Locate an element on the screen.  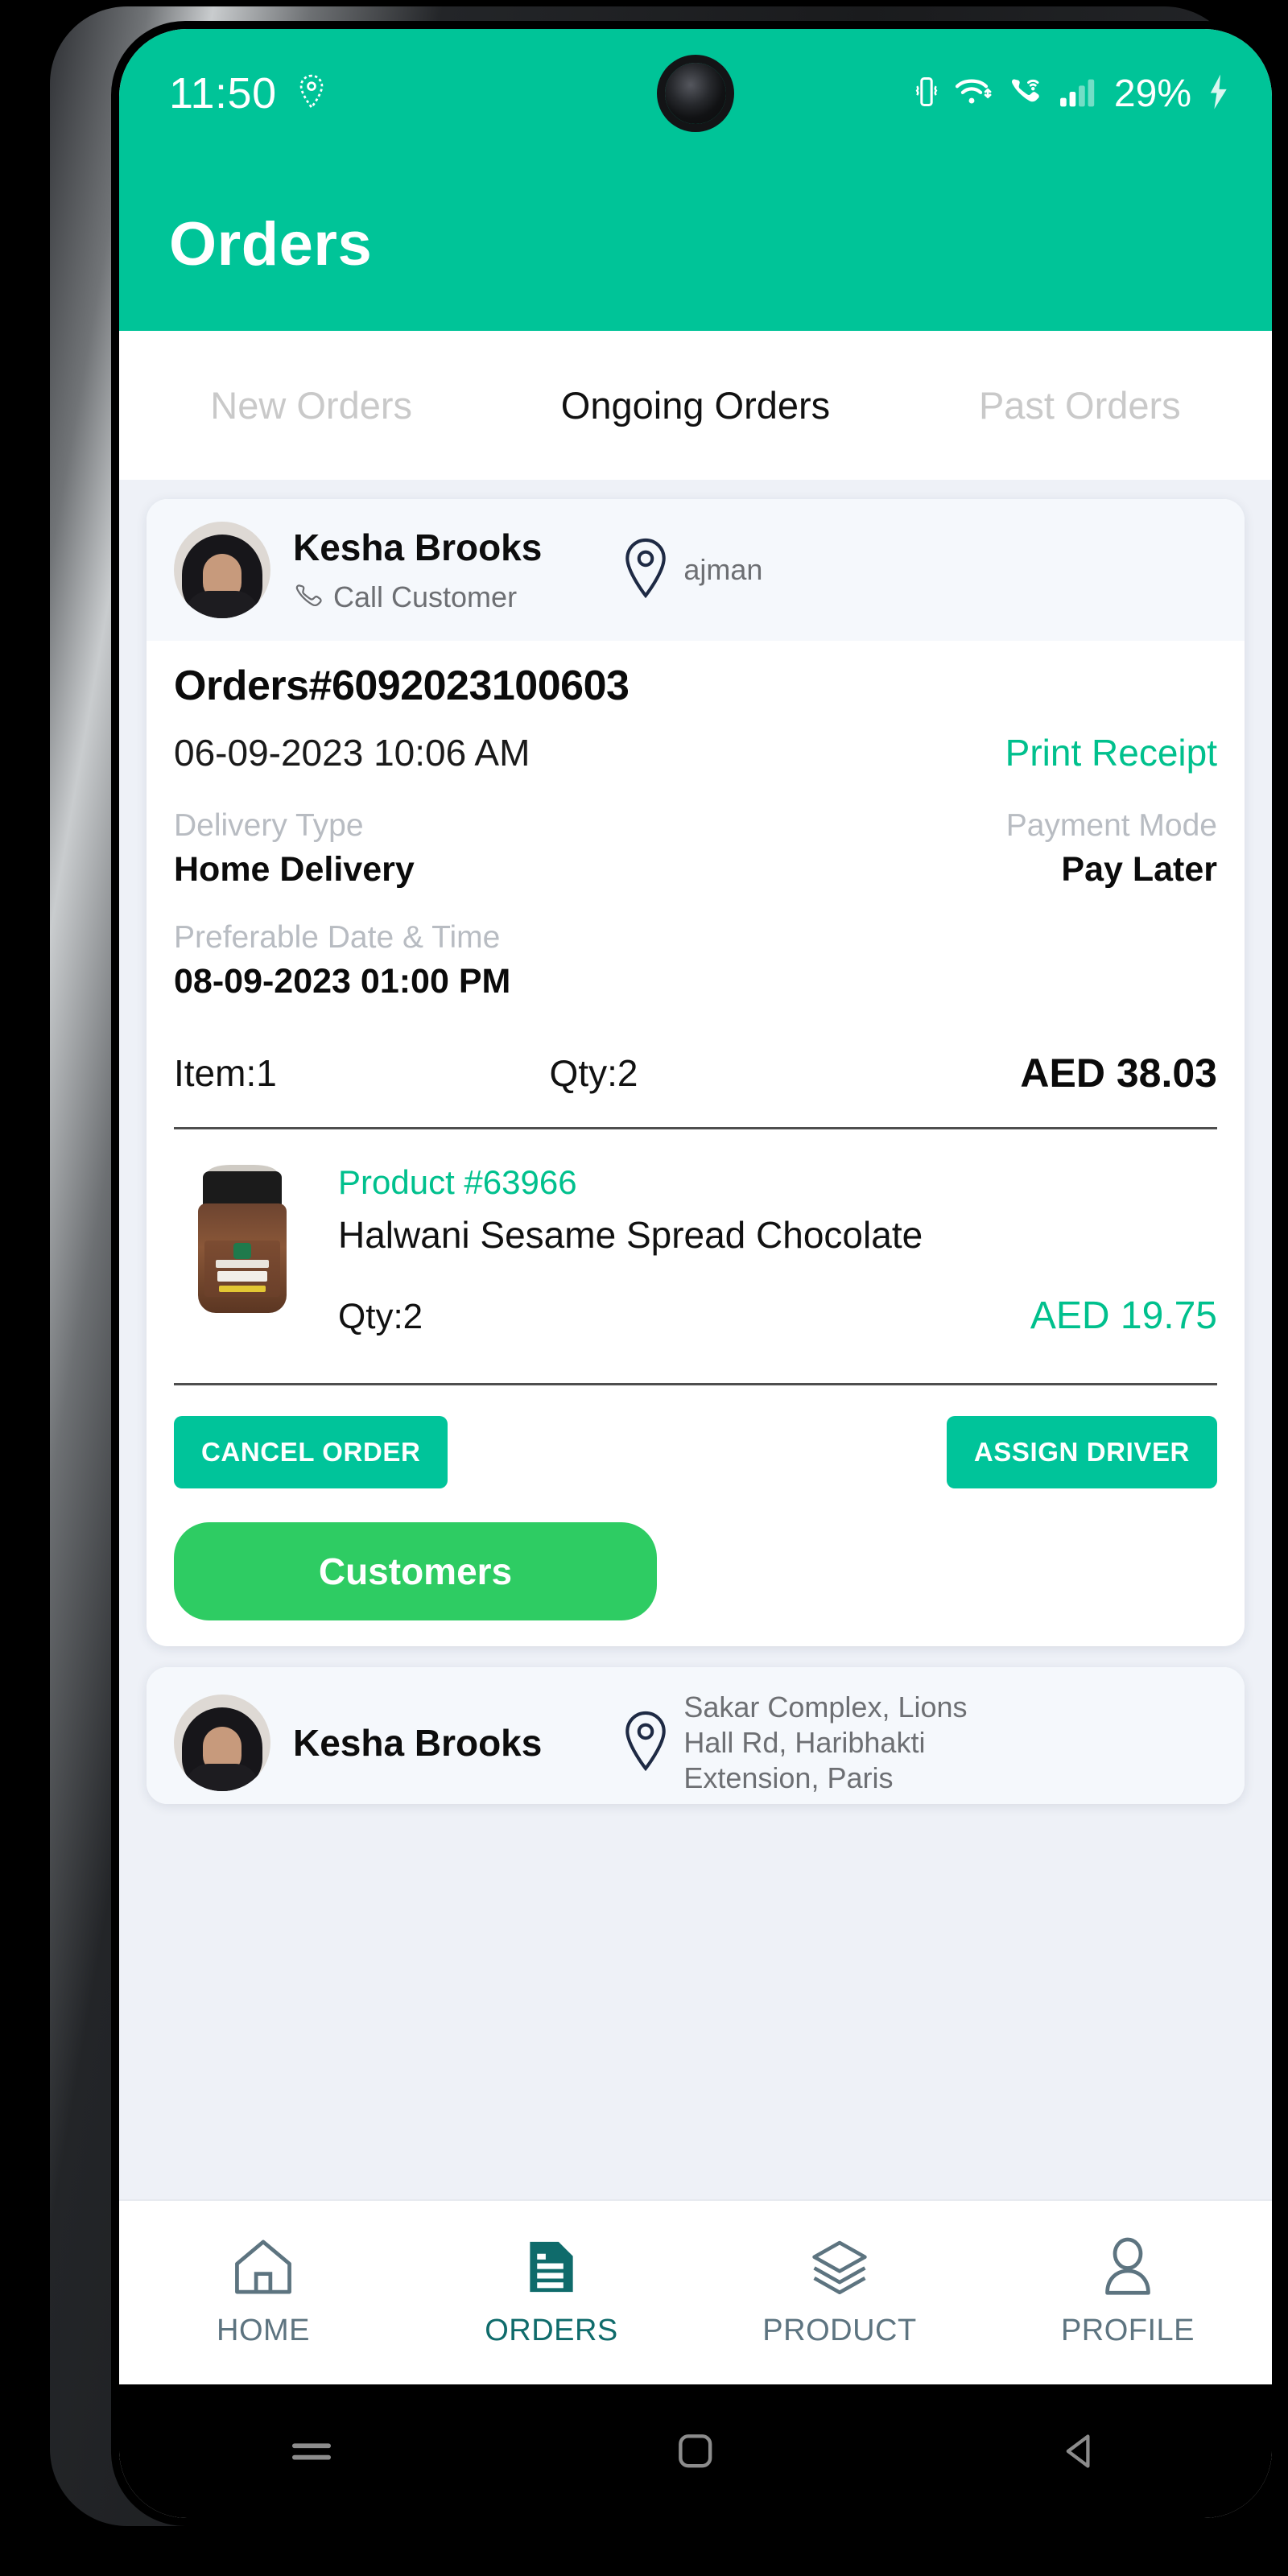
status-bar: 11:50 29% is located at coordinates (695, 93).